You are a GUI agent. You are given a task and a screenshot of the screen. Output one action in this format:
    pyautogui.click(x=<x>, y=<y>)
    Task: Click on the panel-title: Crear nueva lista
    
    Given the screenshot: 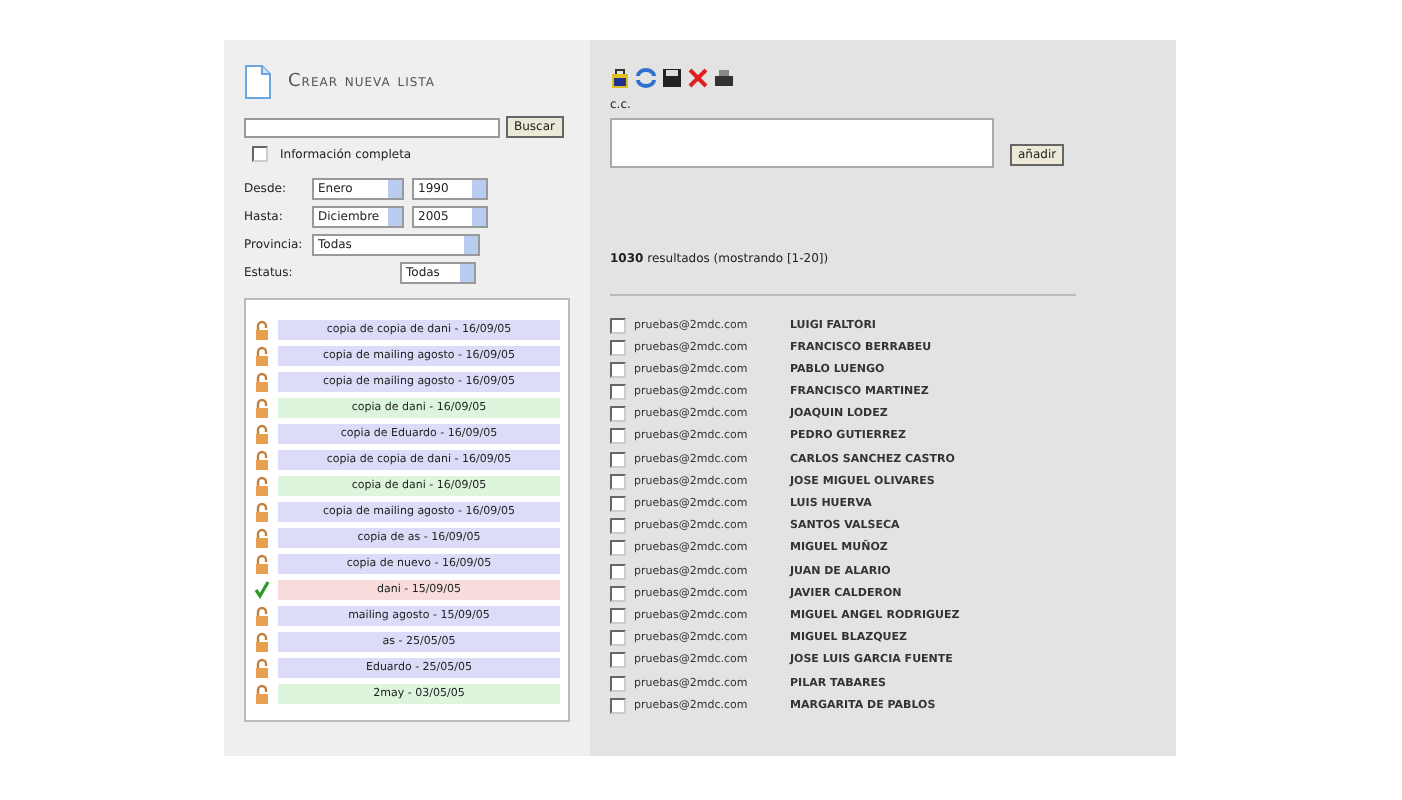 What is the action you would take?
    pyautogui.click(x=361, y=82)
    